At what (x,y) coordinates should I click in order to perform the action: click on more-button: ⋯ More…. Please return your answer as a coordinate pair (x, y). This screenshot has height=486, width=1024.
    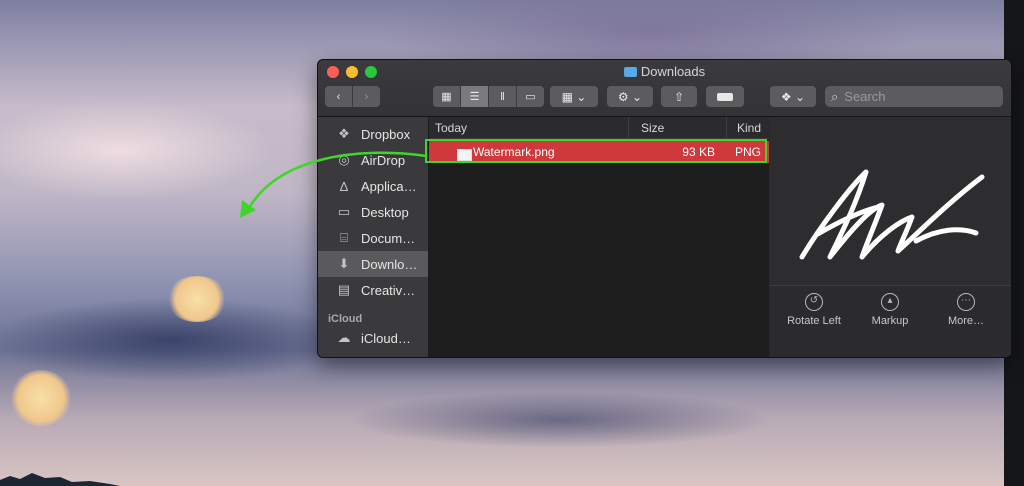
    Looking at the image, I should click on (966, 310).